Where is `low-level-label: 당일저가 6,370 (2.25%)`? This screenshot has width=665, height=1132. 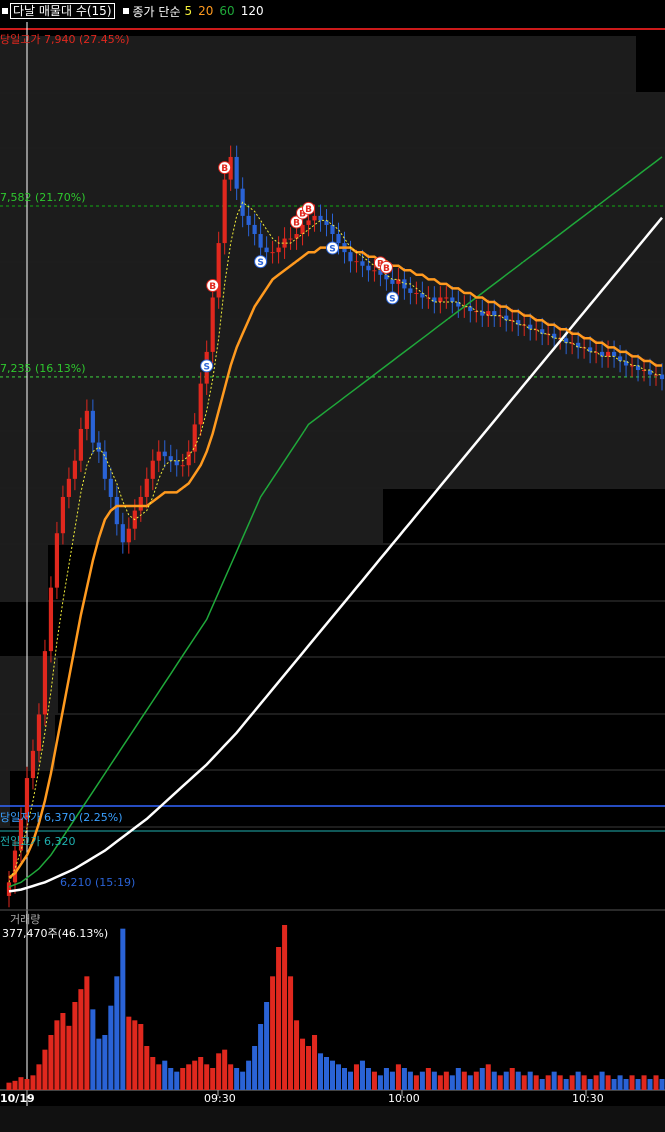
low-level-label: 당일저가 6,370 (2.25%) is located at coordinates (61, 817).